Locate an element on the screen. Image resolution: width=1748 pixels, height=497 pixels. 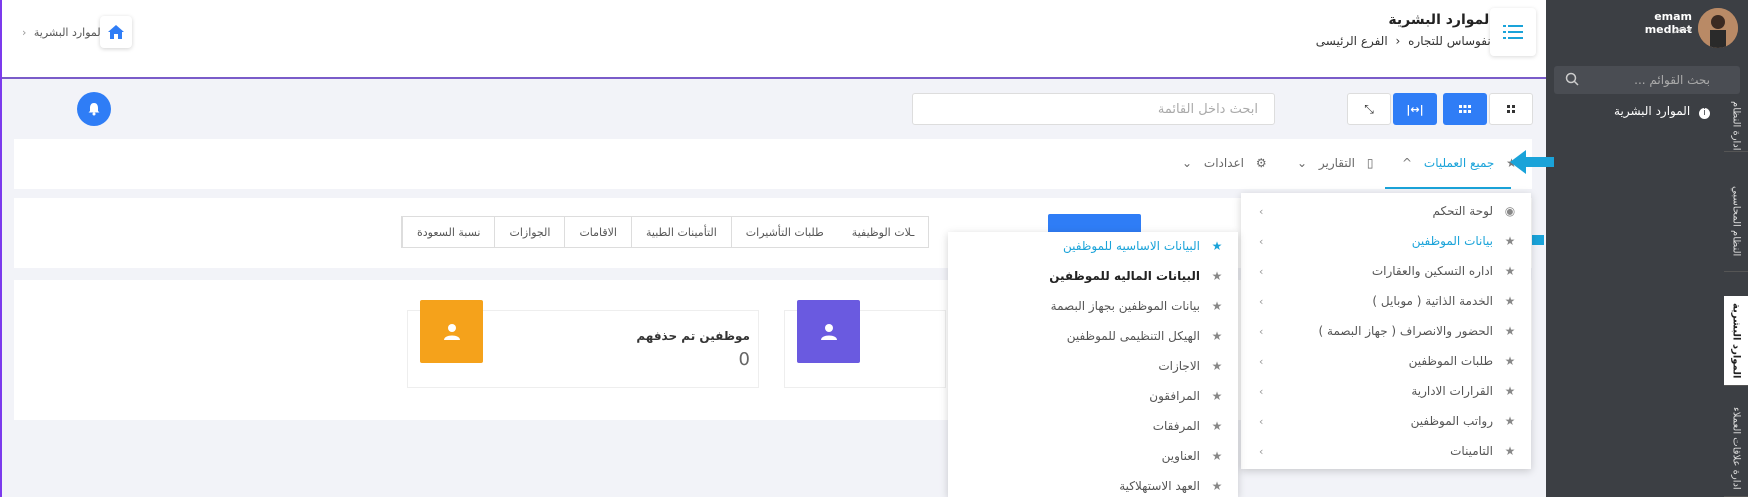
search-placeholder: ابحث داخل القائمة is located at coordinates (1207, 109).